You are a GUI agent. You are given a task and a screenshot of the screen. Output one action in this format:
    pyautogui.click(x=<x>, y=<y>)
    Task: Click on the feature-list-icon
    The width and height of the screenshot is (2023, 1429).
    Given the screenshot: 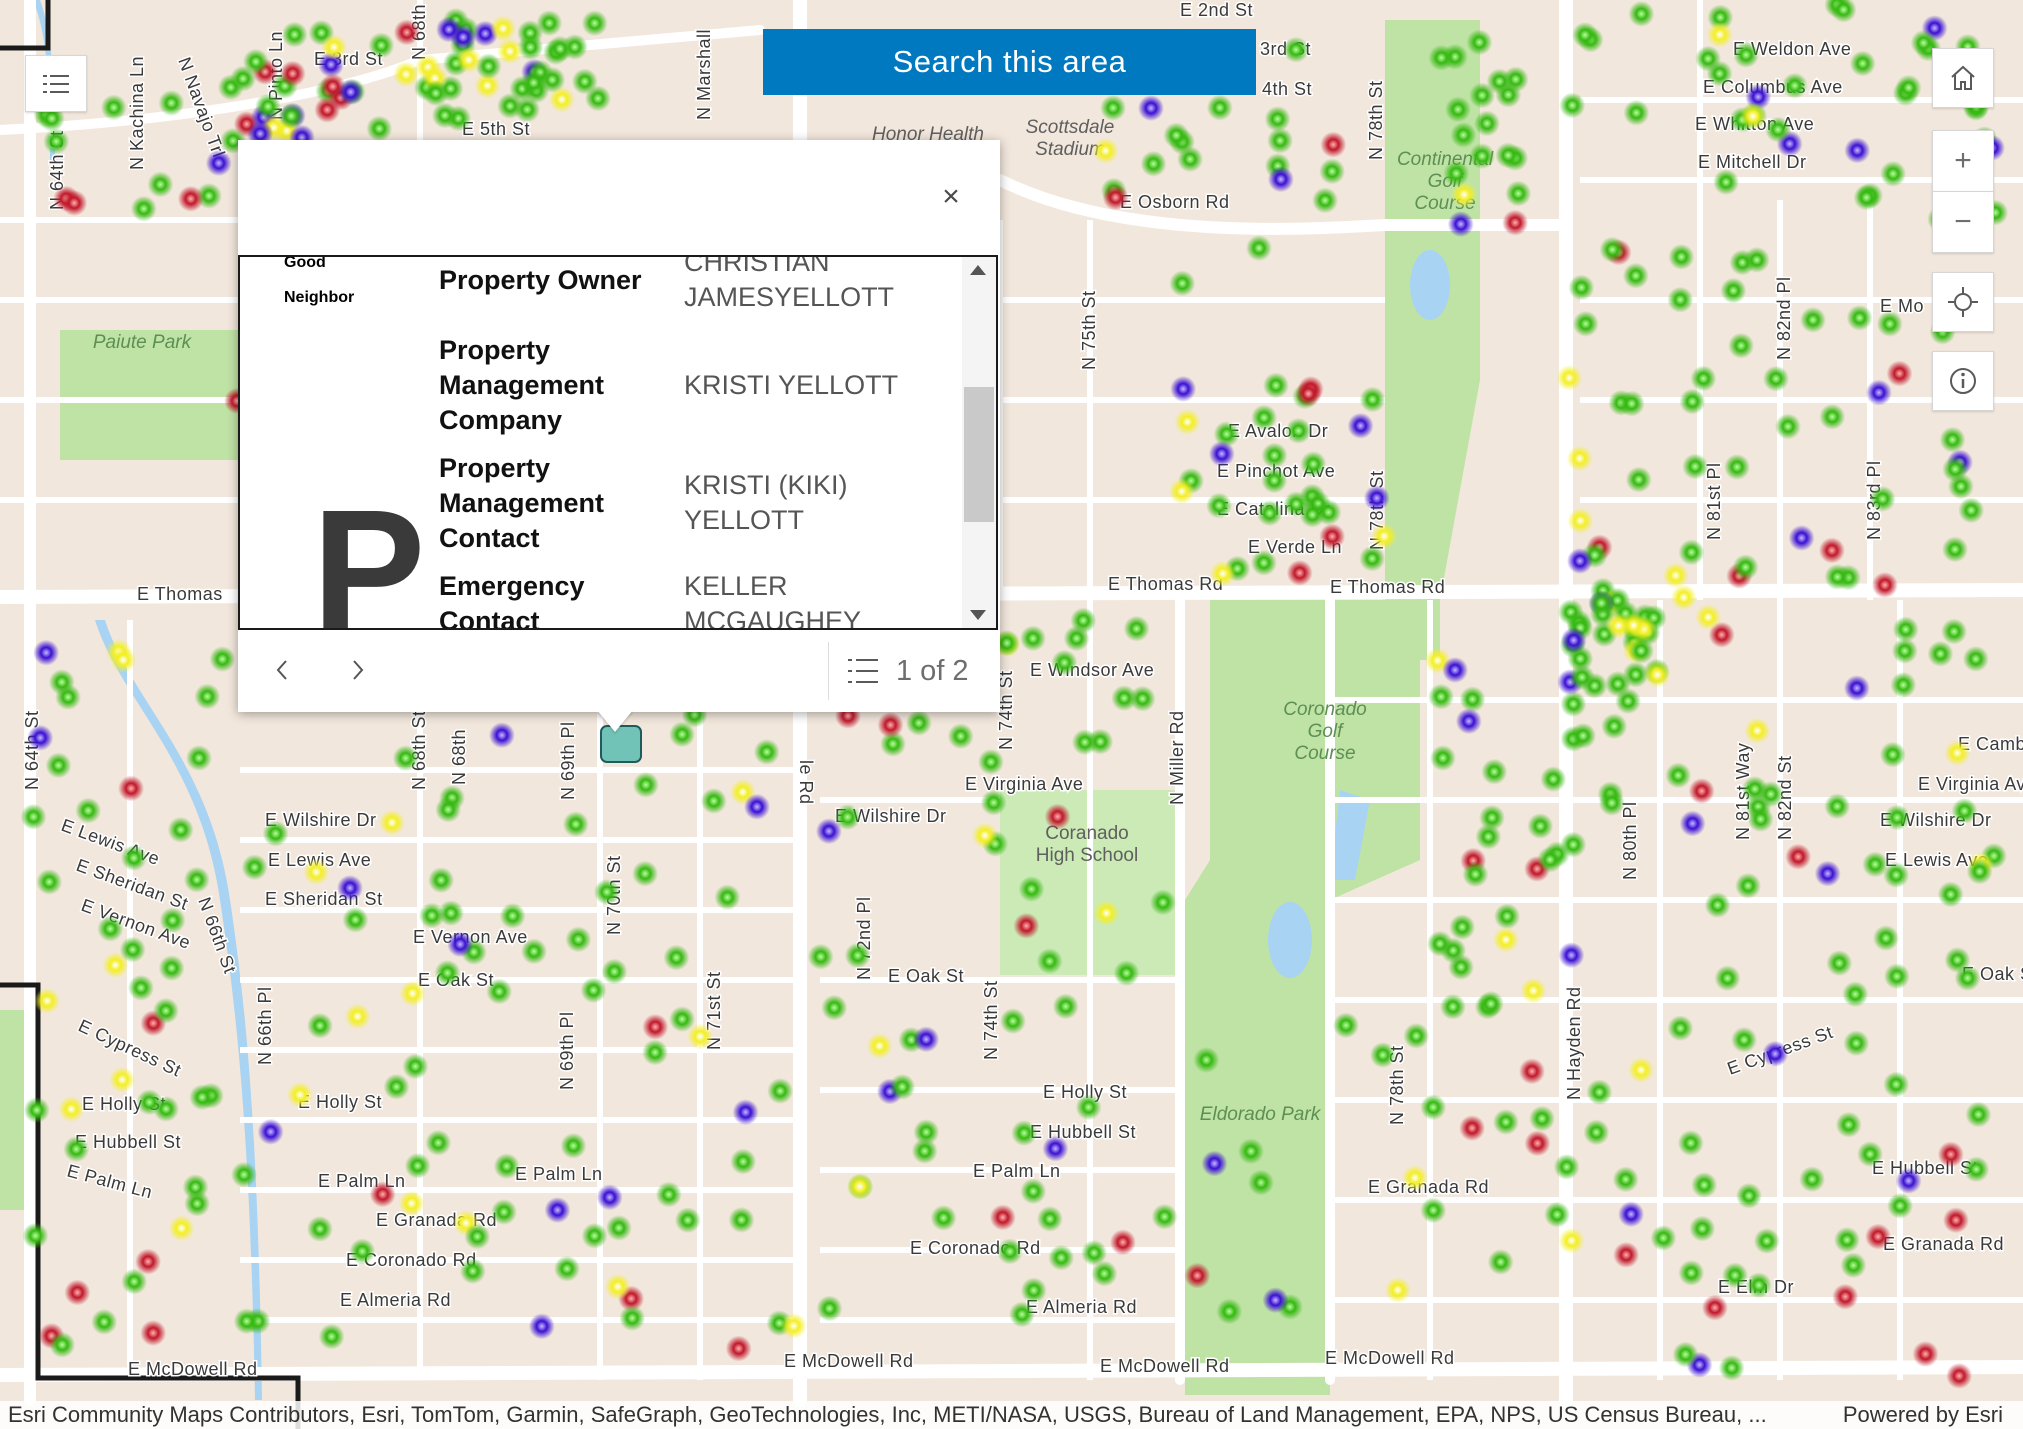 What is the action you would take?
    pyautogui.click(x=863, y=671)
    